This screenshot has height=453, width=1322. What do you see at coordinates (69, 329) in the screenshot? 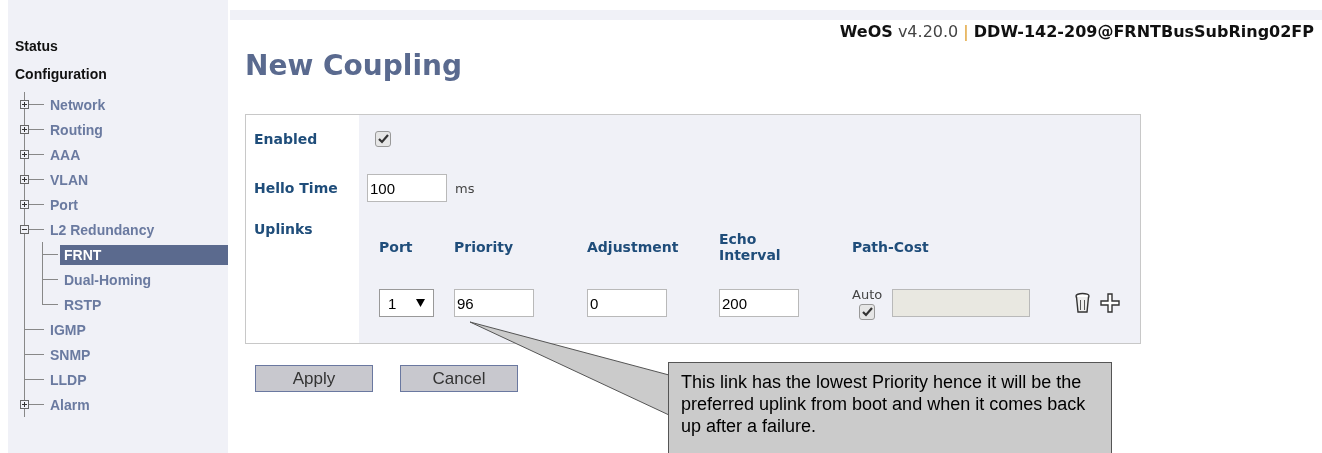
I see `sidebar-item: IGMP` at bounding box center [69, 329].